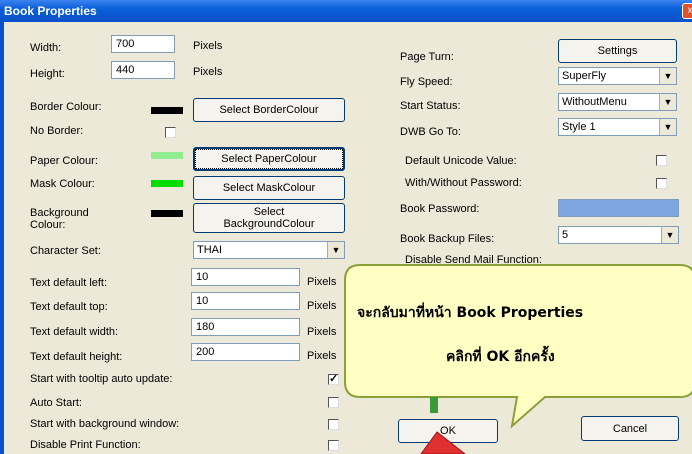  I want to click on text-left-unit: Pixels, so click(322, 282).